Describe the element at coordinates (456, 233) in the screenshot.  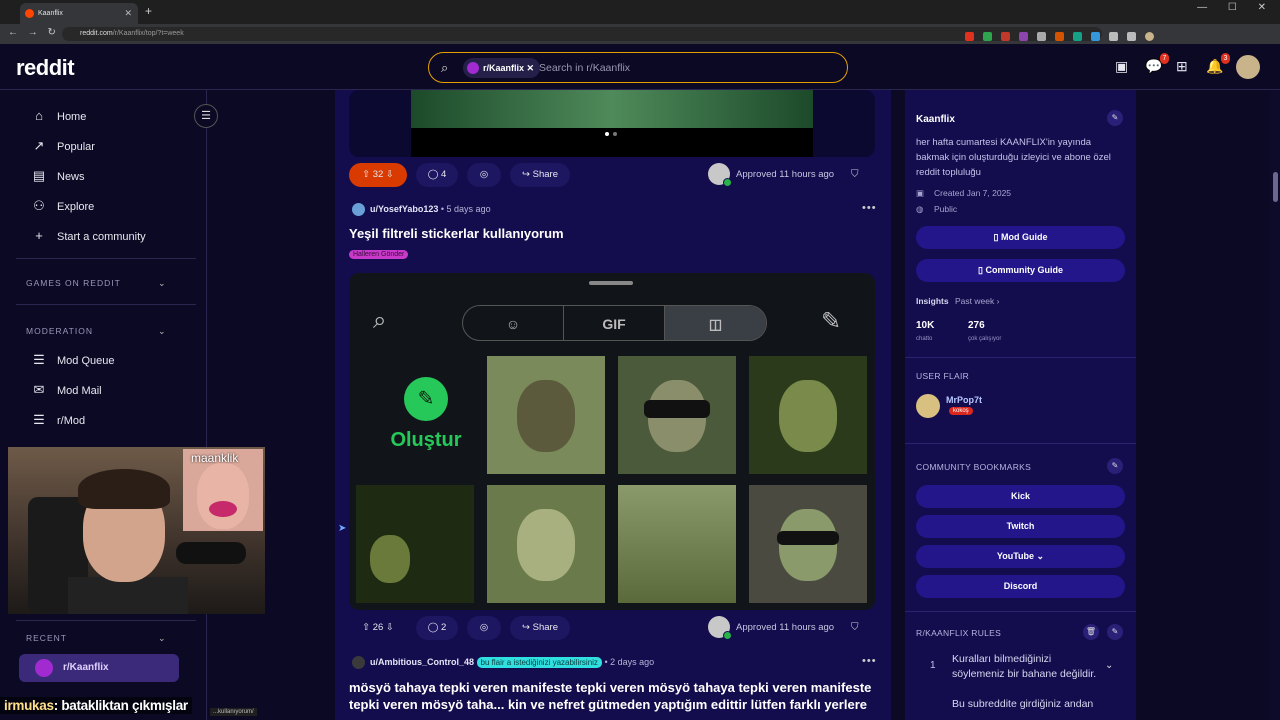
I see `post-title: Yeşil filtreli stickerlar kullanıyorum` at that location.